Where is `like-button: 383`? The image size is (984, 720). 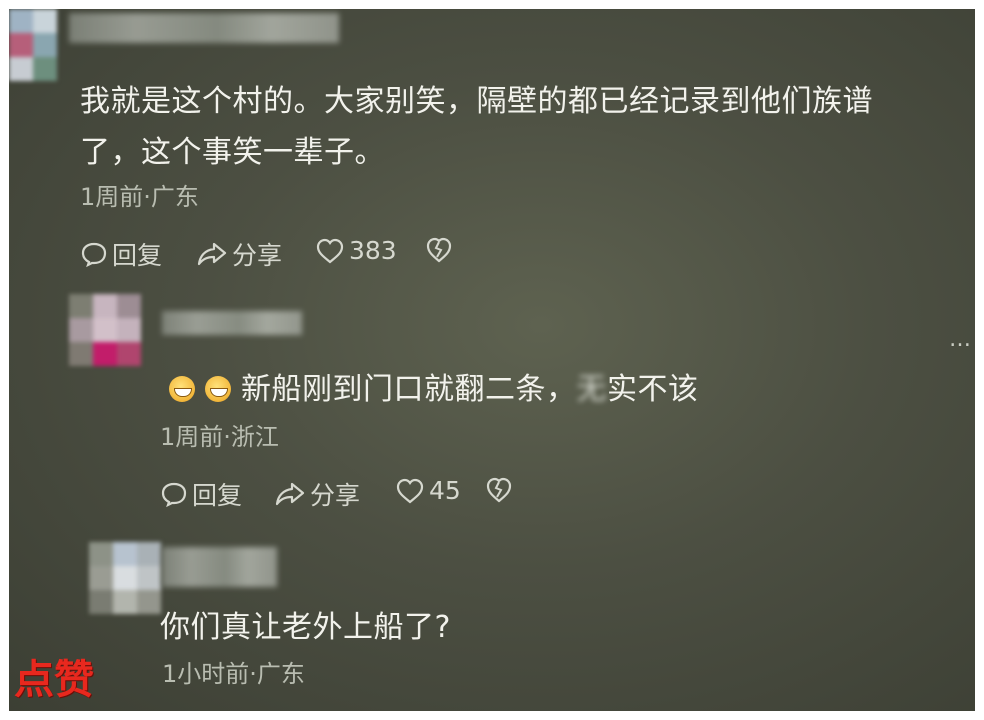 like-button: 383 is located at coordinates (356, 250).